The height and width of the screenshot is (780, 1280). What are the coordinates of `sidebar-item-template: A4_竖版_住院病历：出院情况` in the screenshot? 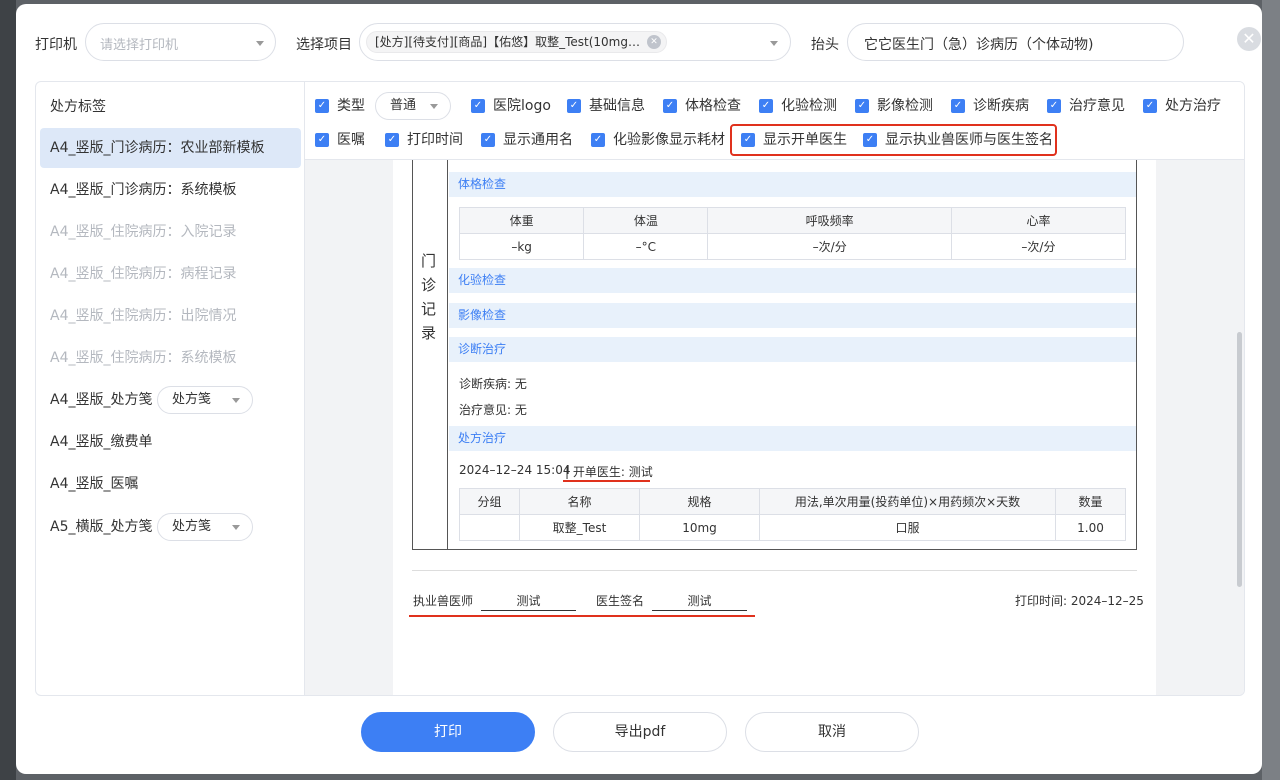 It's located at (170, 316).